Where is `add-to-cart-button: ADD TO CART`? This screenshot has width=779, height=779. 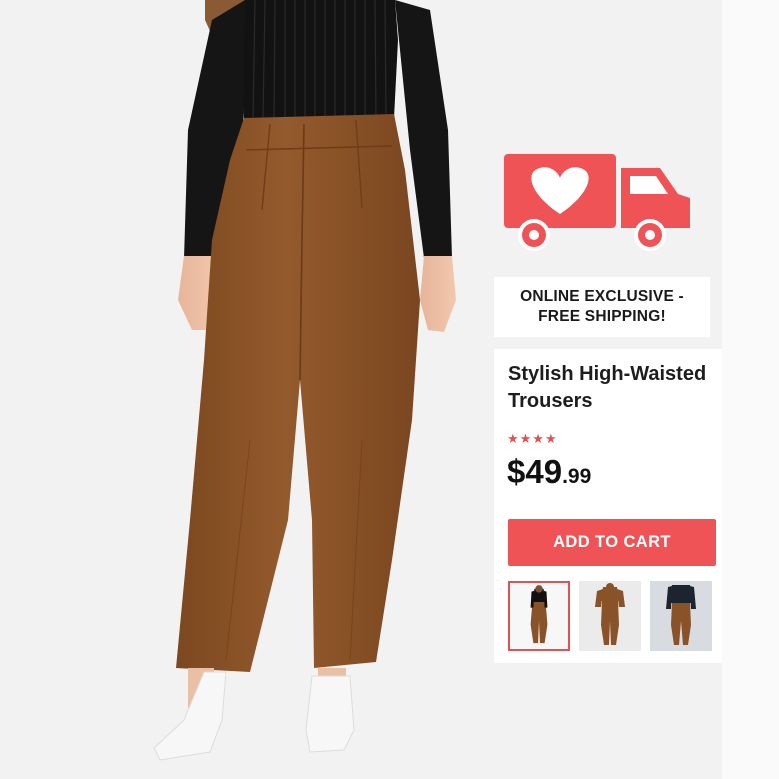 add-to-cart-button: ADD TO CART is located at coordinates (612, 542).